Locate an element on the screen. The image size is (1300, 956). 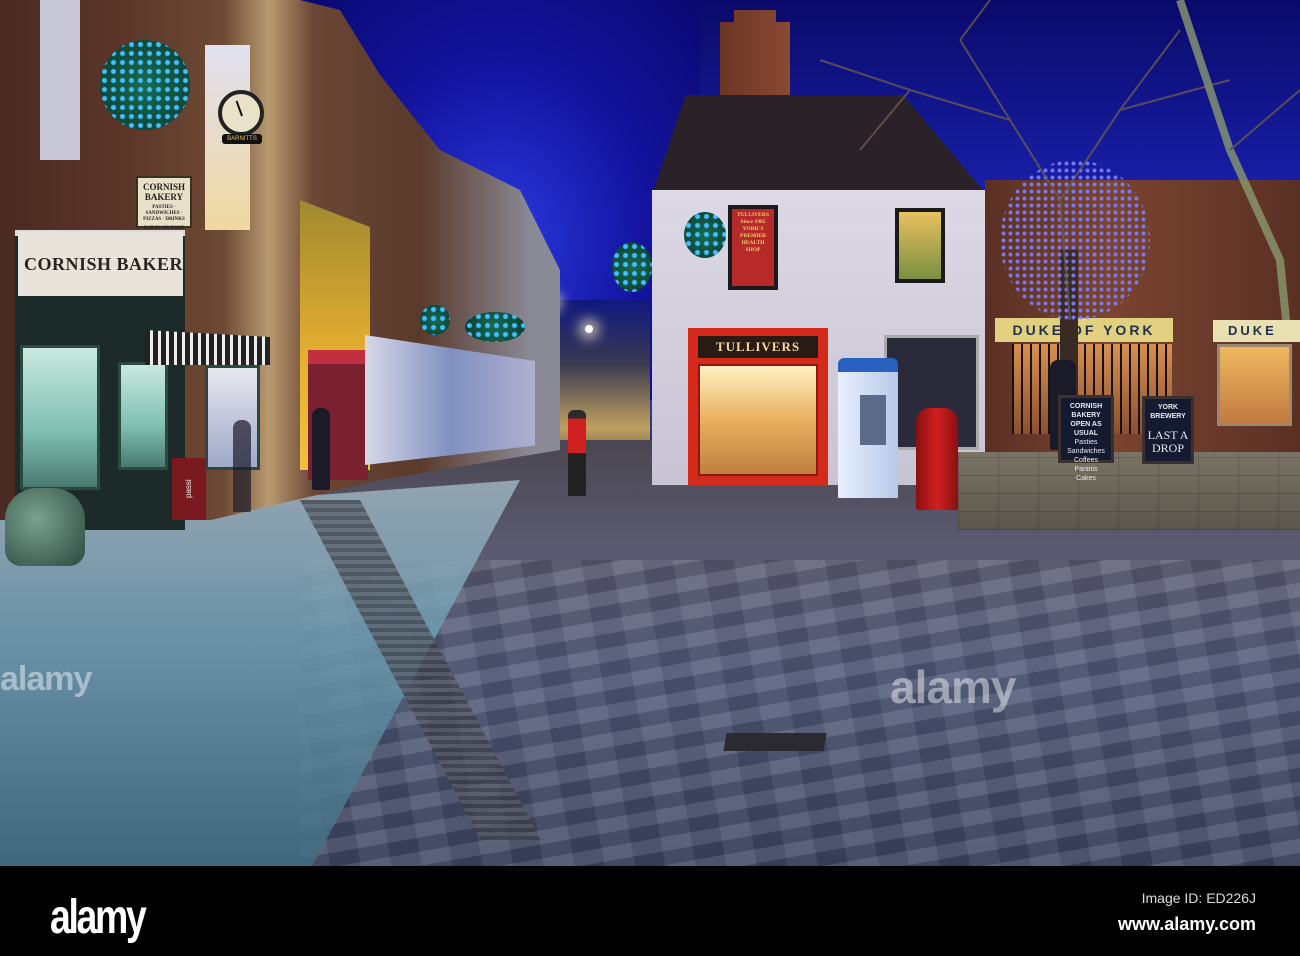
board-item: Coffees is located at coordinates (1086, 460).